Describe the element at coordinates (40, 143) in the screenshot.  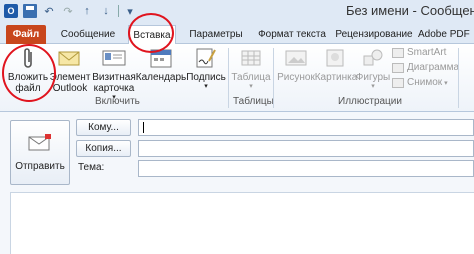
I see `send-envelope-icon` at that location.